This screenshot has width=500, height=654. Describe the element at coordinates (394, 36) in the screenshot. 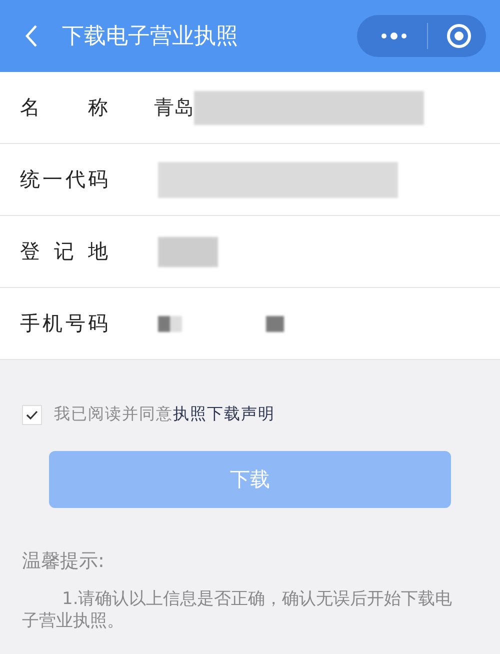

I see `more-icon` at that location.